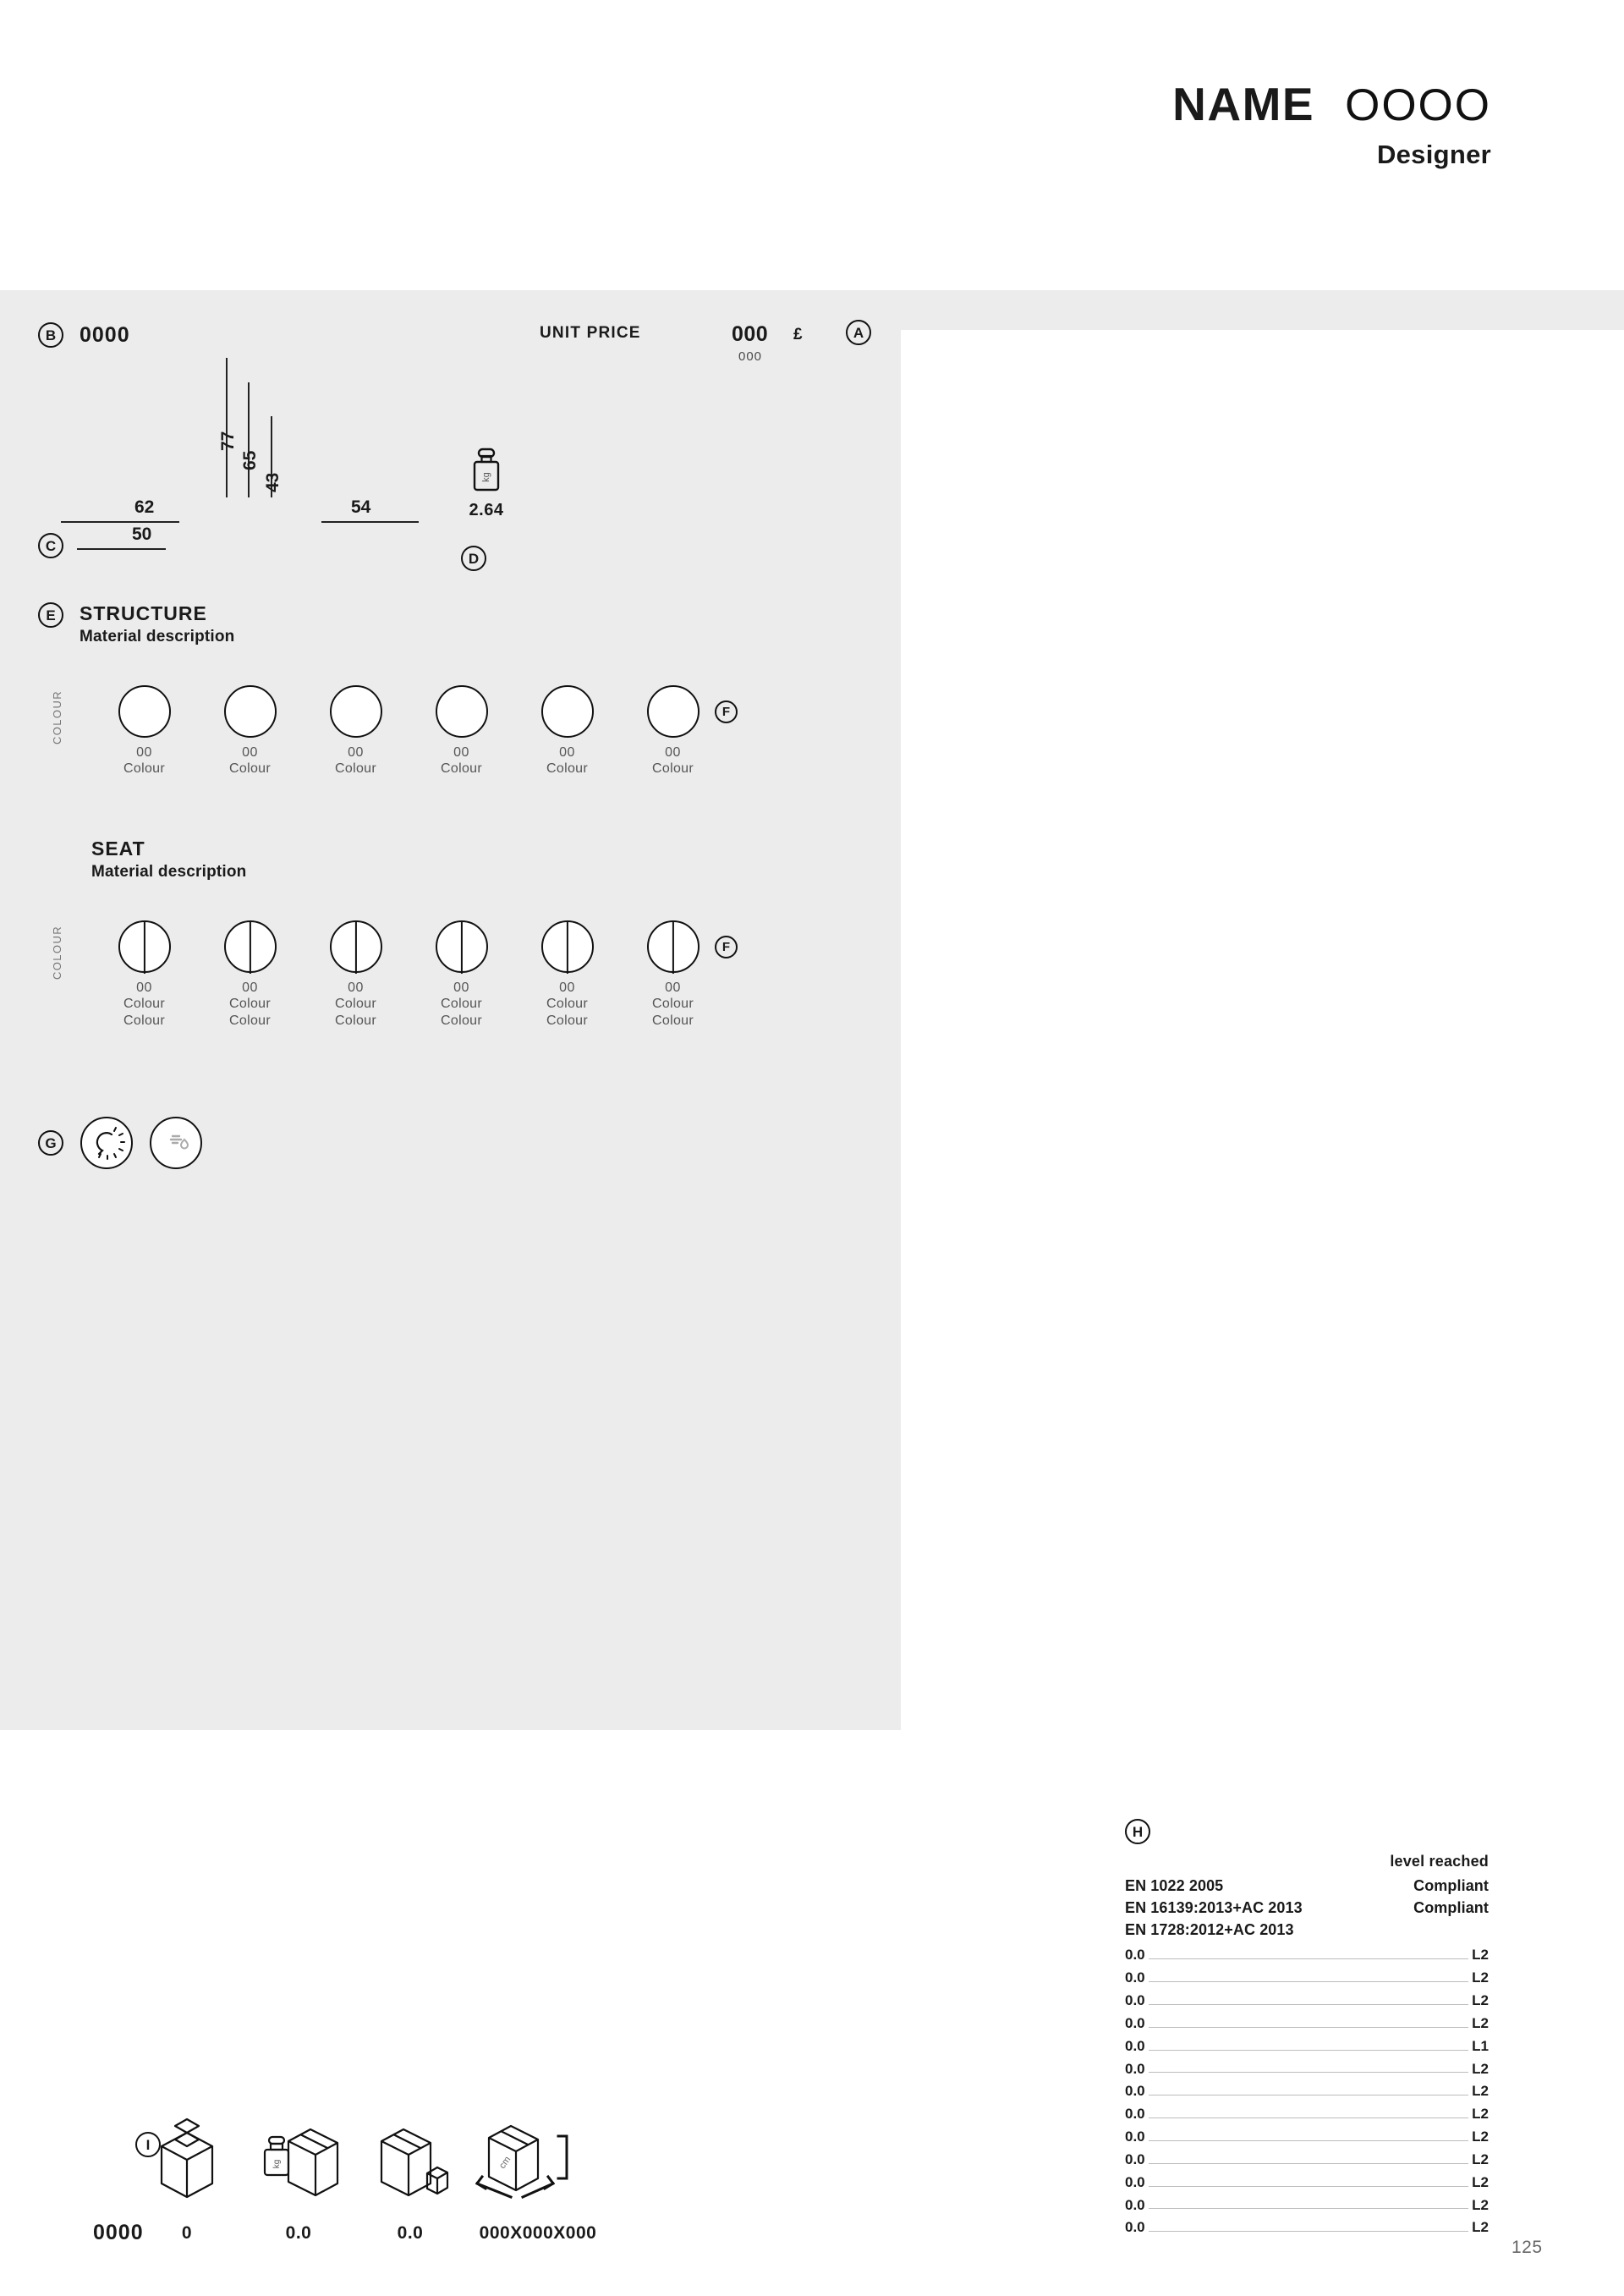 This screenshot has width=1624, height=2296. I want to click on packaging-icon-cell: kg, so click(298, 2153).